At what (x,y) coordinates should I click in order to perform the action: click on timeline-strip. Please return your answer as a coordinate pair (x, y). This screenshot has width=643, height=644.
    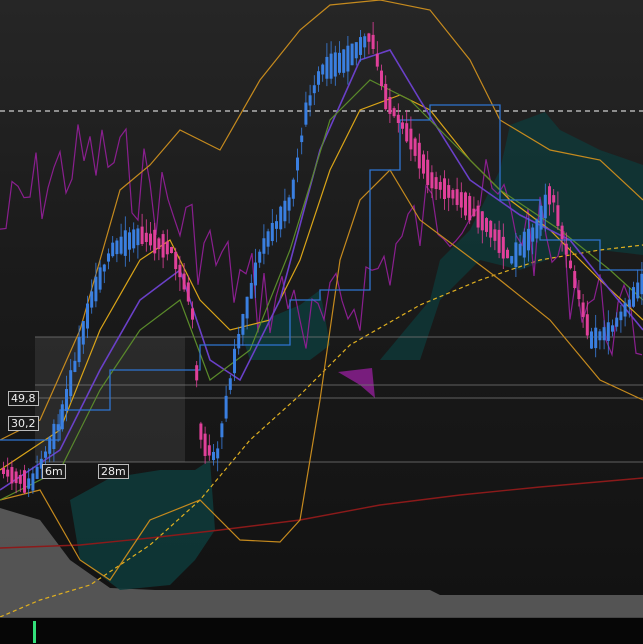
    Looking at the image, I should click on (321, 630).